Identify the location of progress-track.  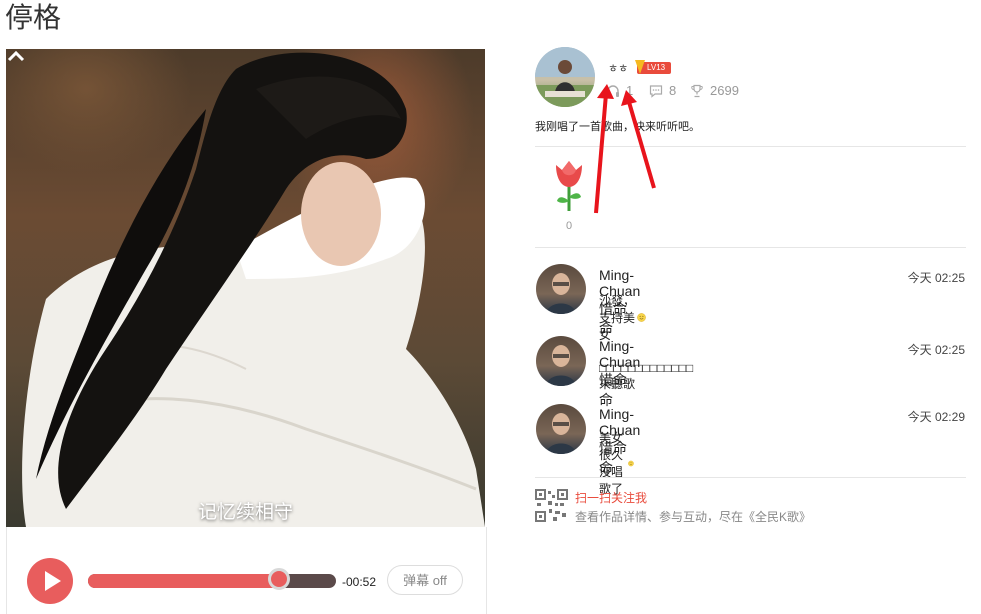
(212, 581).